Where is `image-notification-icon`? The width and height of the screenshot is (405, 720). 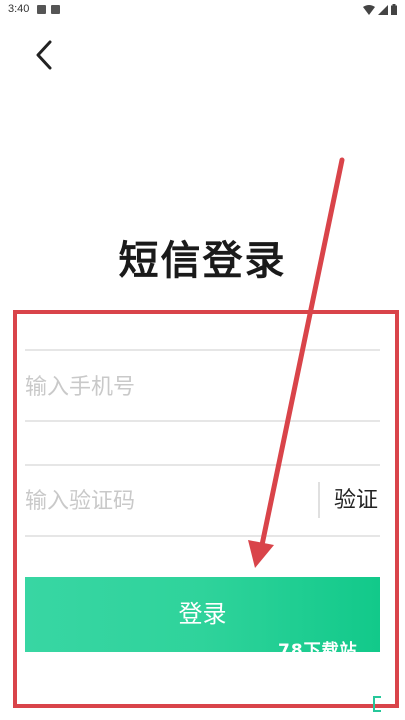
image-notification-icon is located at coordinates (41, 9).